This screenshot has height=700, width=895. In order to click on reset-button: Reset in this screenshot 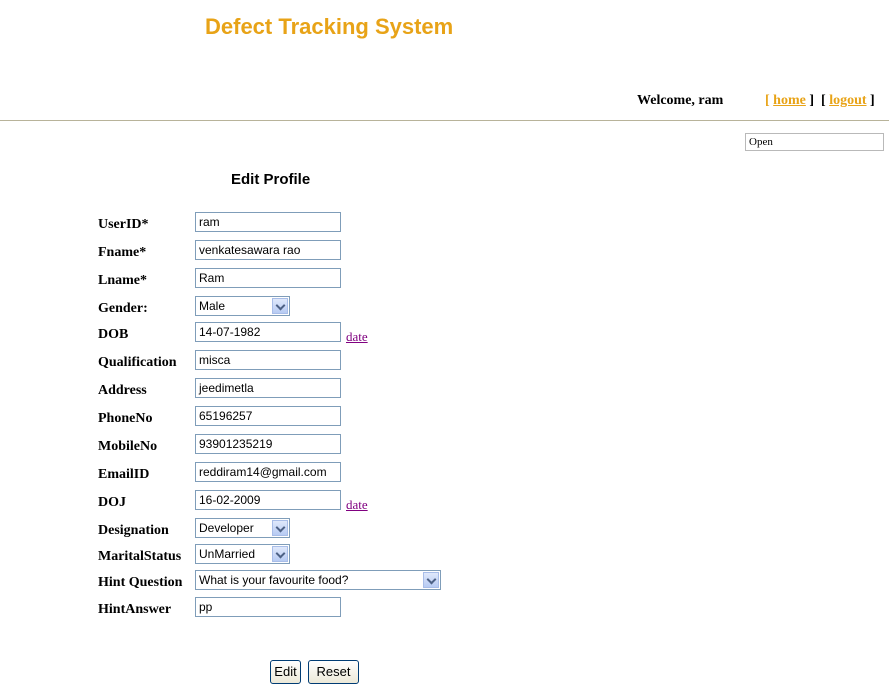, I will do `click(333, 672)`.